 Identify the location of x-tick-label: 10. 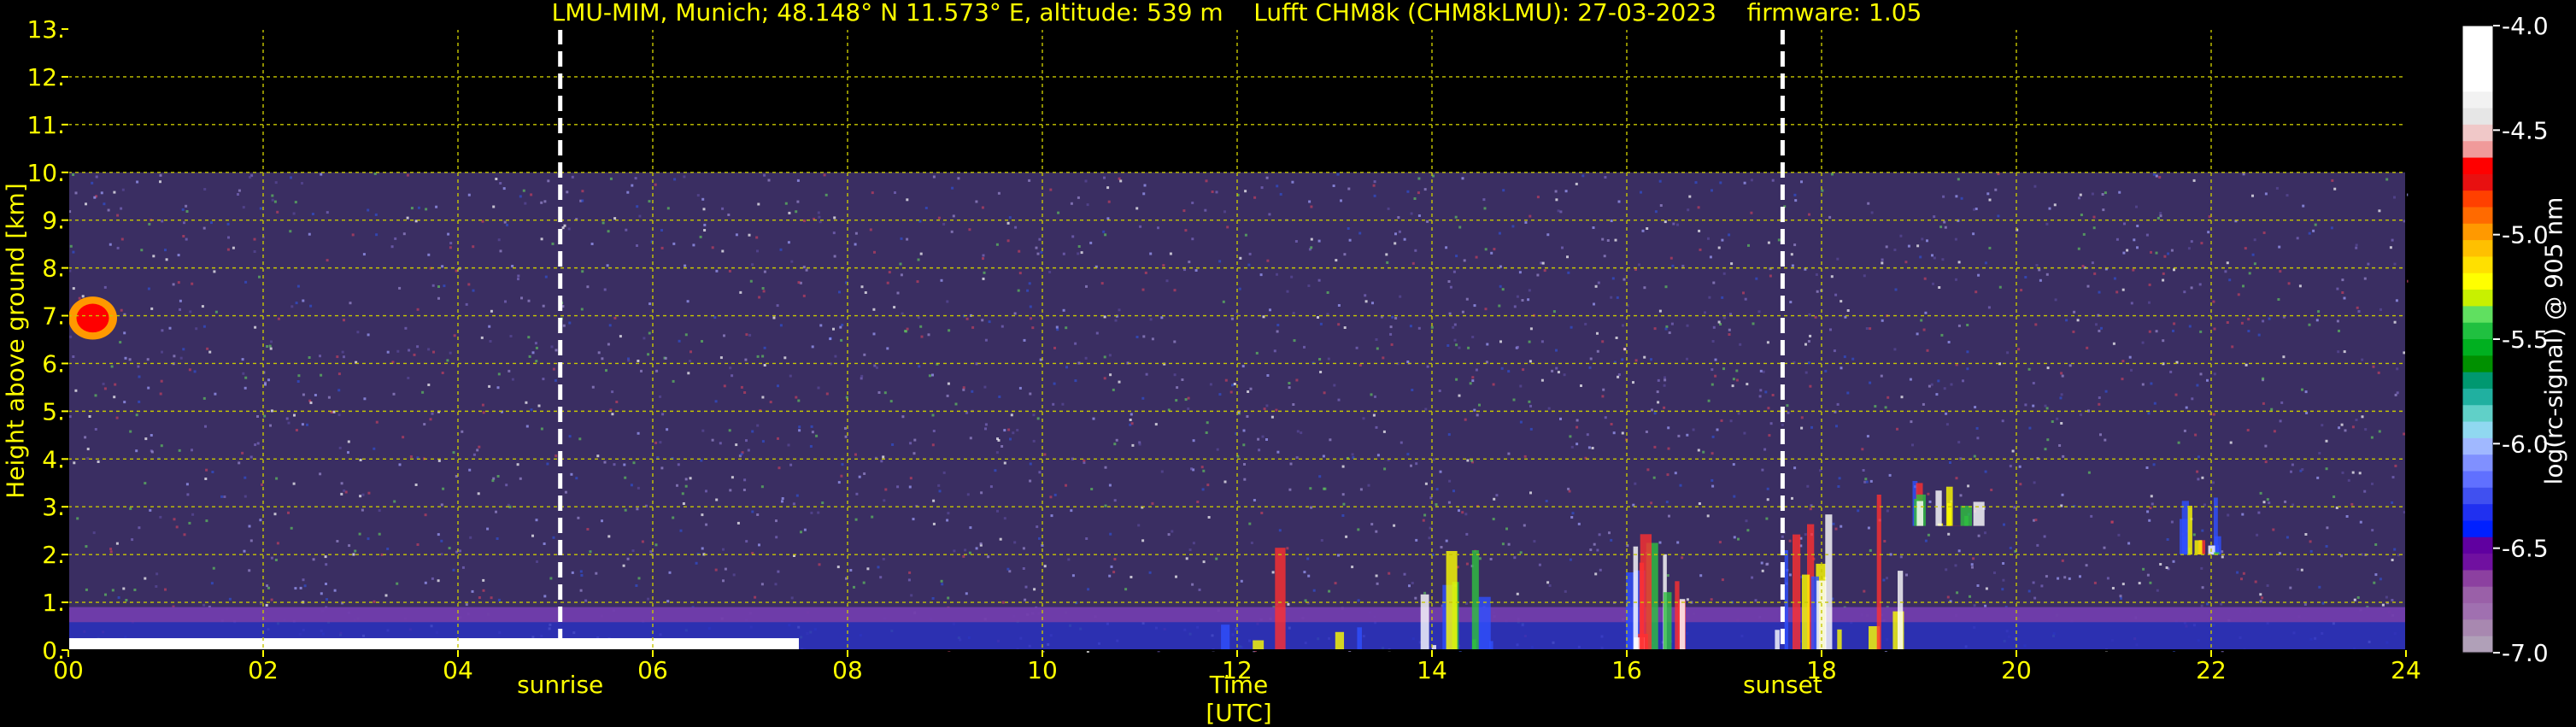
(1042, 670).